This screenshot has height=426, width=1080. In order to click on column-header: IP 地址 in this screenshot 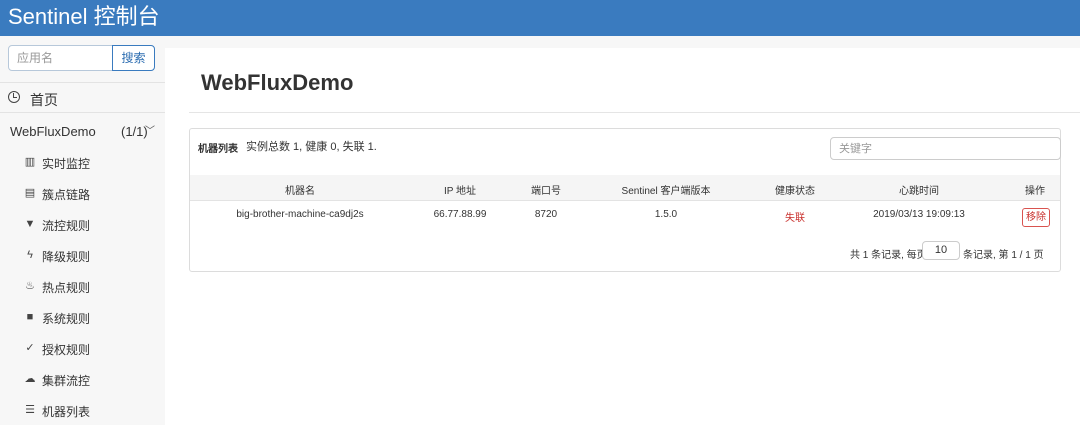, I will do `click(460, 191)`.